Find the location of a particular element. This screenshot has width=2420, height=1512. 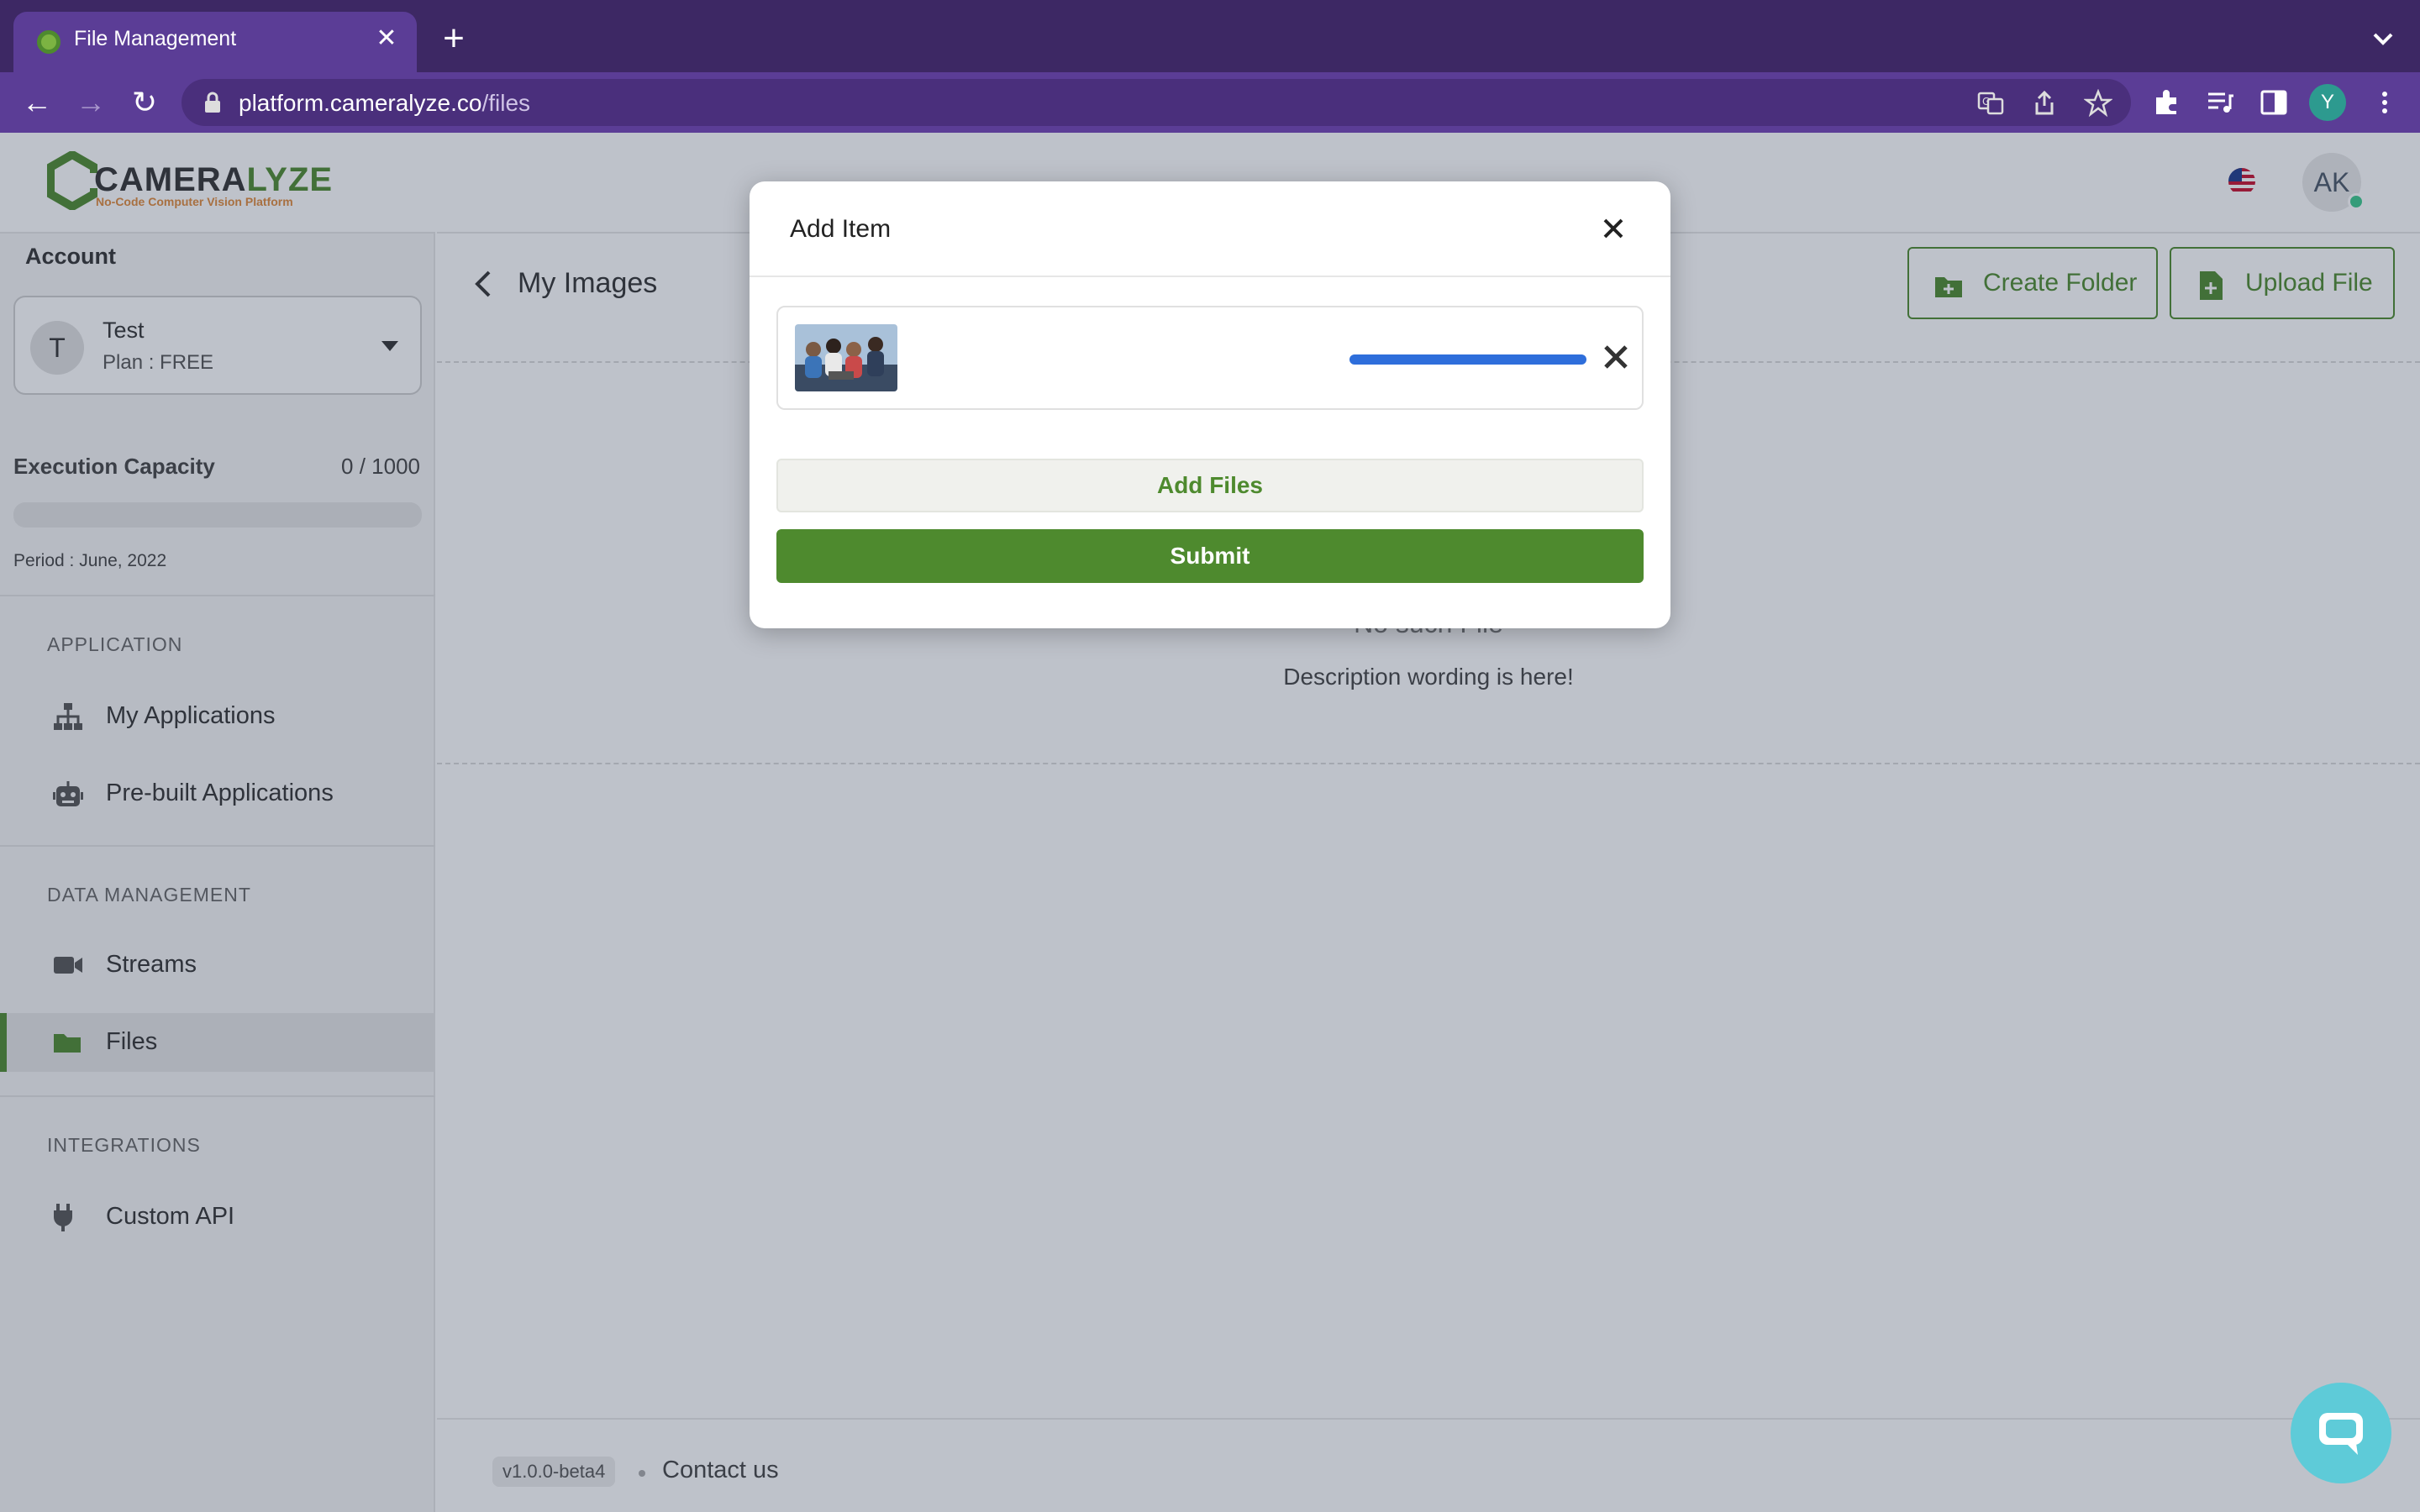

forward-arrow-icon: → is located at coordinates (91, 102).